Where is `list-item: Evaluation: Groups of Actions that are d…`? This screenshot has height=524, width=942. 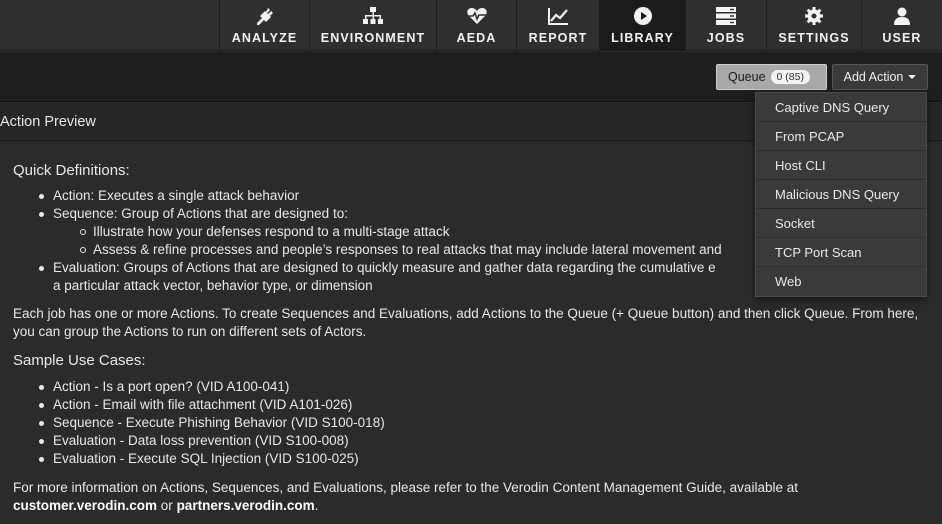
list-item: Evaluation: Groups of Actions that are d… is located at coordinates (380, 277).